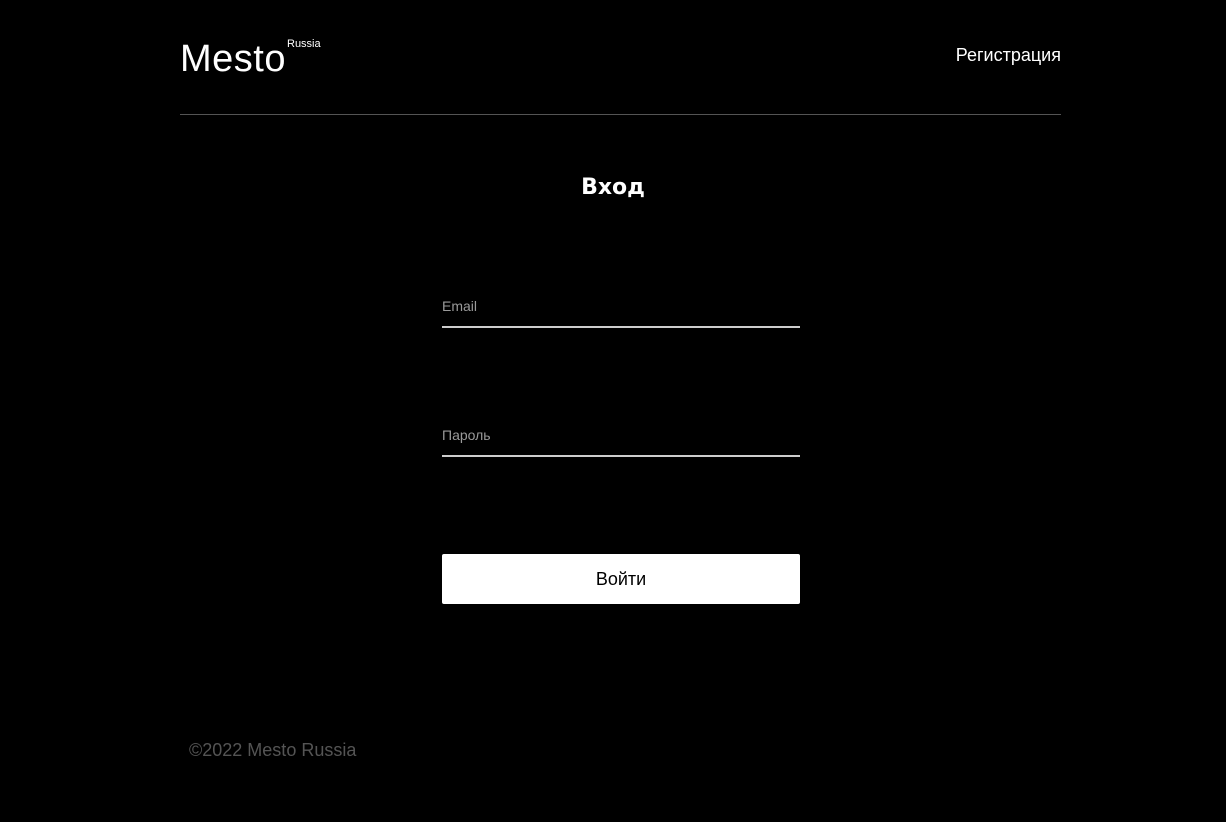  What do you see at coordinates (233, 59) in the screenshot?
I see `logo-main-text: Mesto` at bounding box center [233, 59].